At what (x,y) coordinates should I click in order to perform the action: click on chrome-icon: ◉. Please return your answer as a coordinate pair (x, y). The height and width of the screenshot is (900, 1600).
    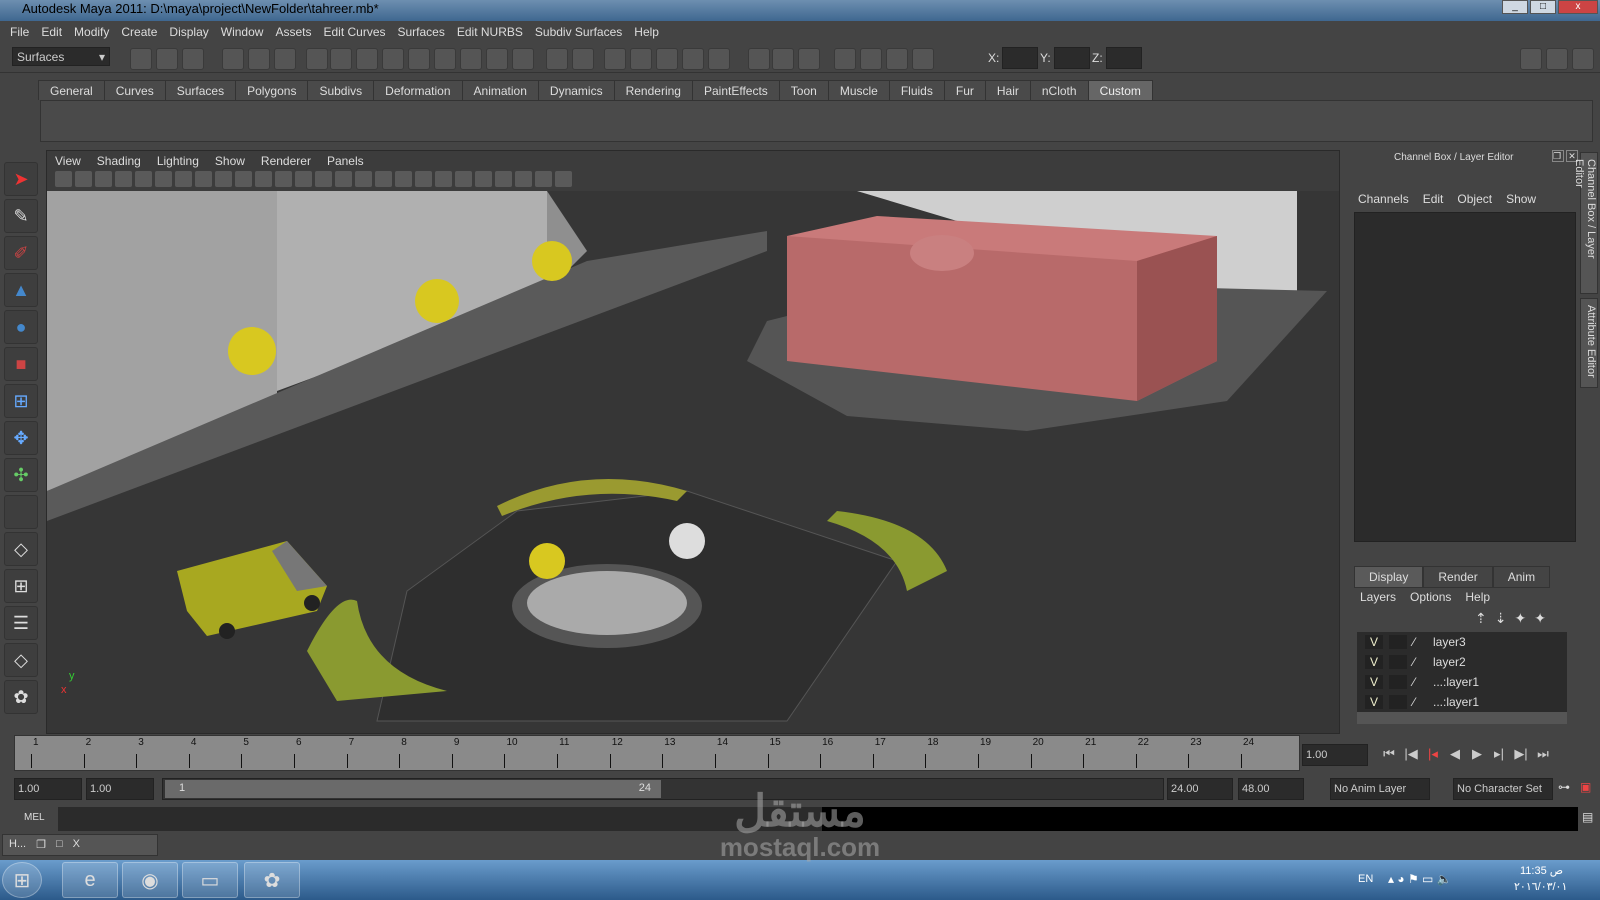
    Looking at the image, I should click on (150, 880).